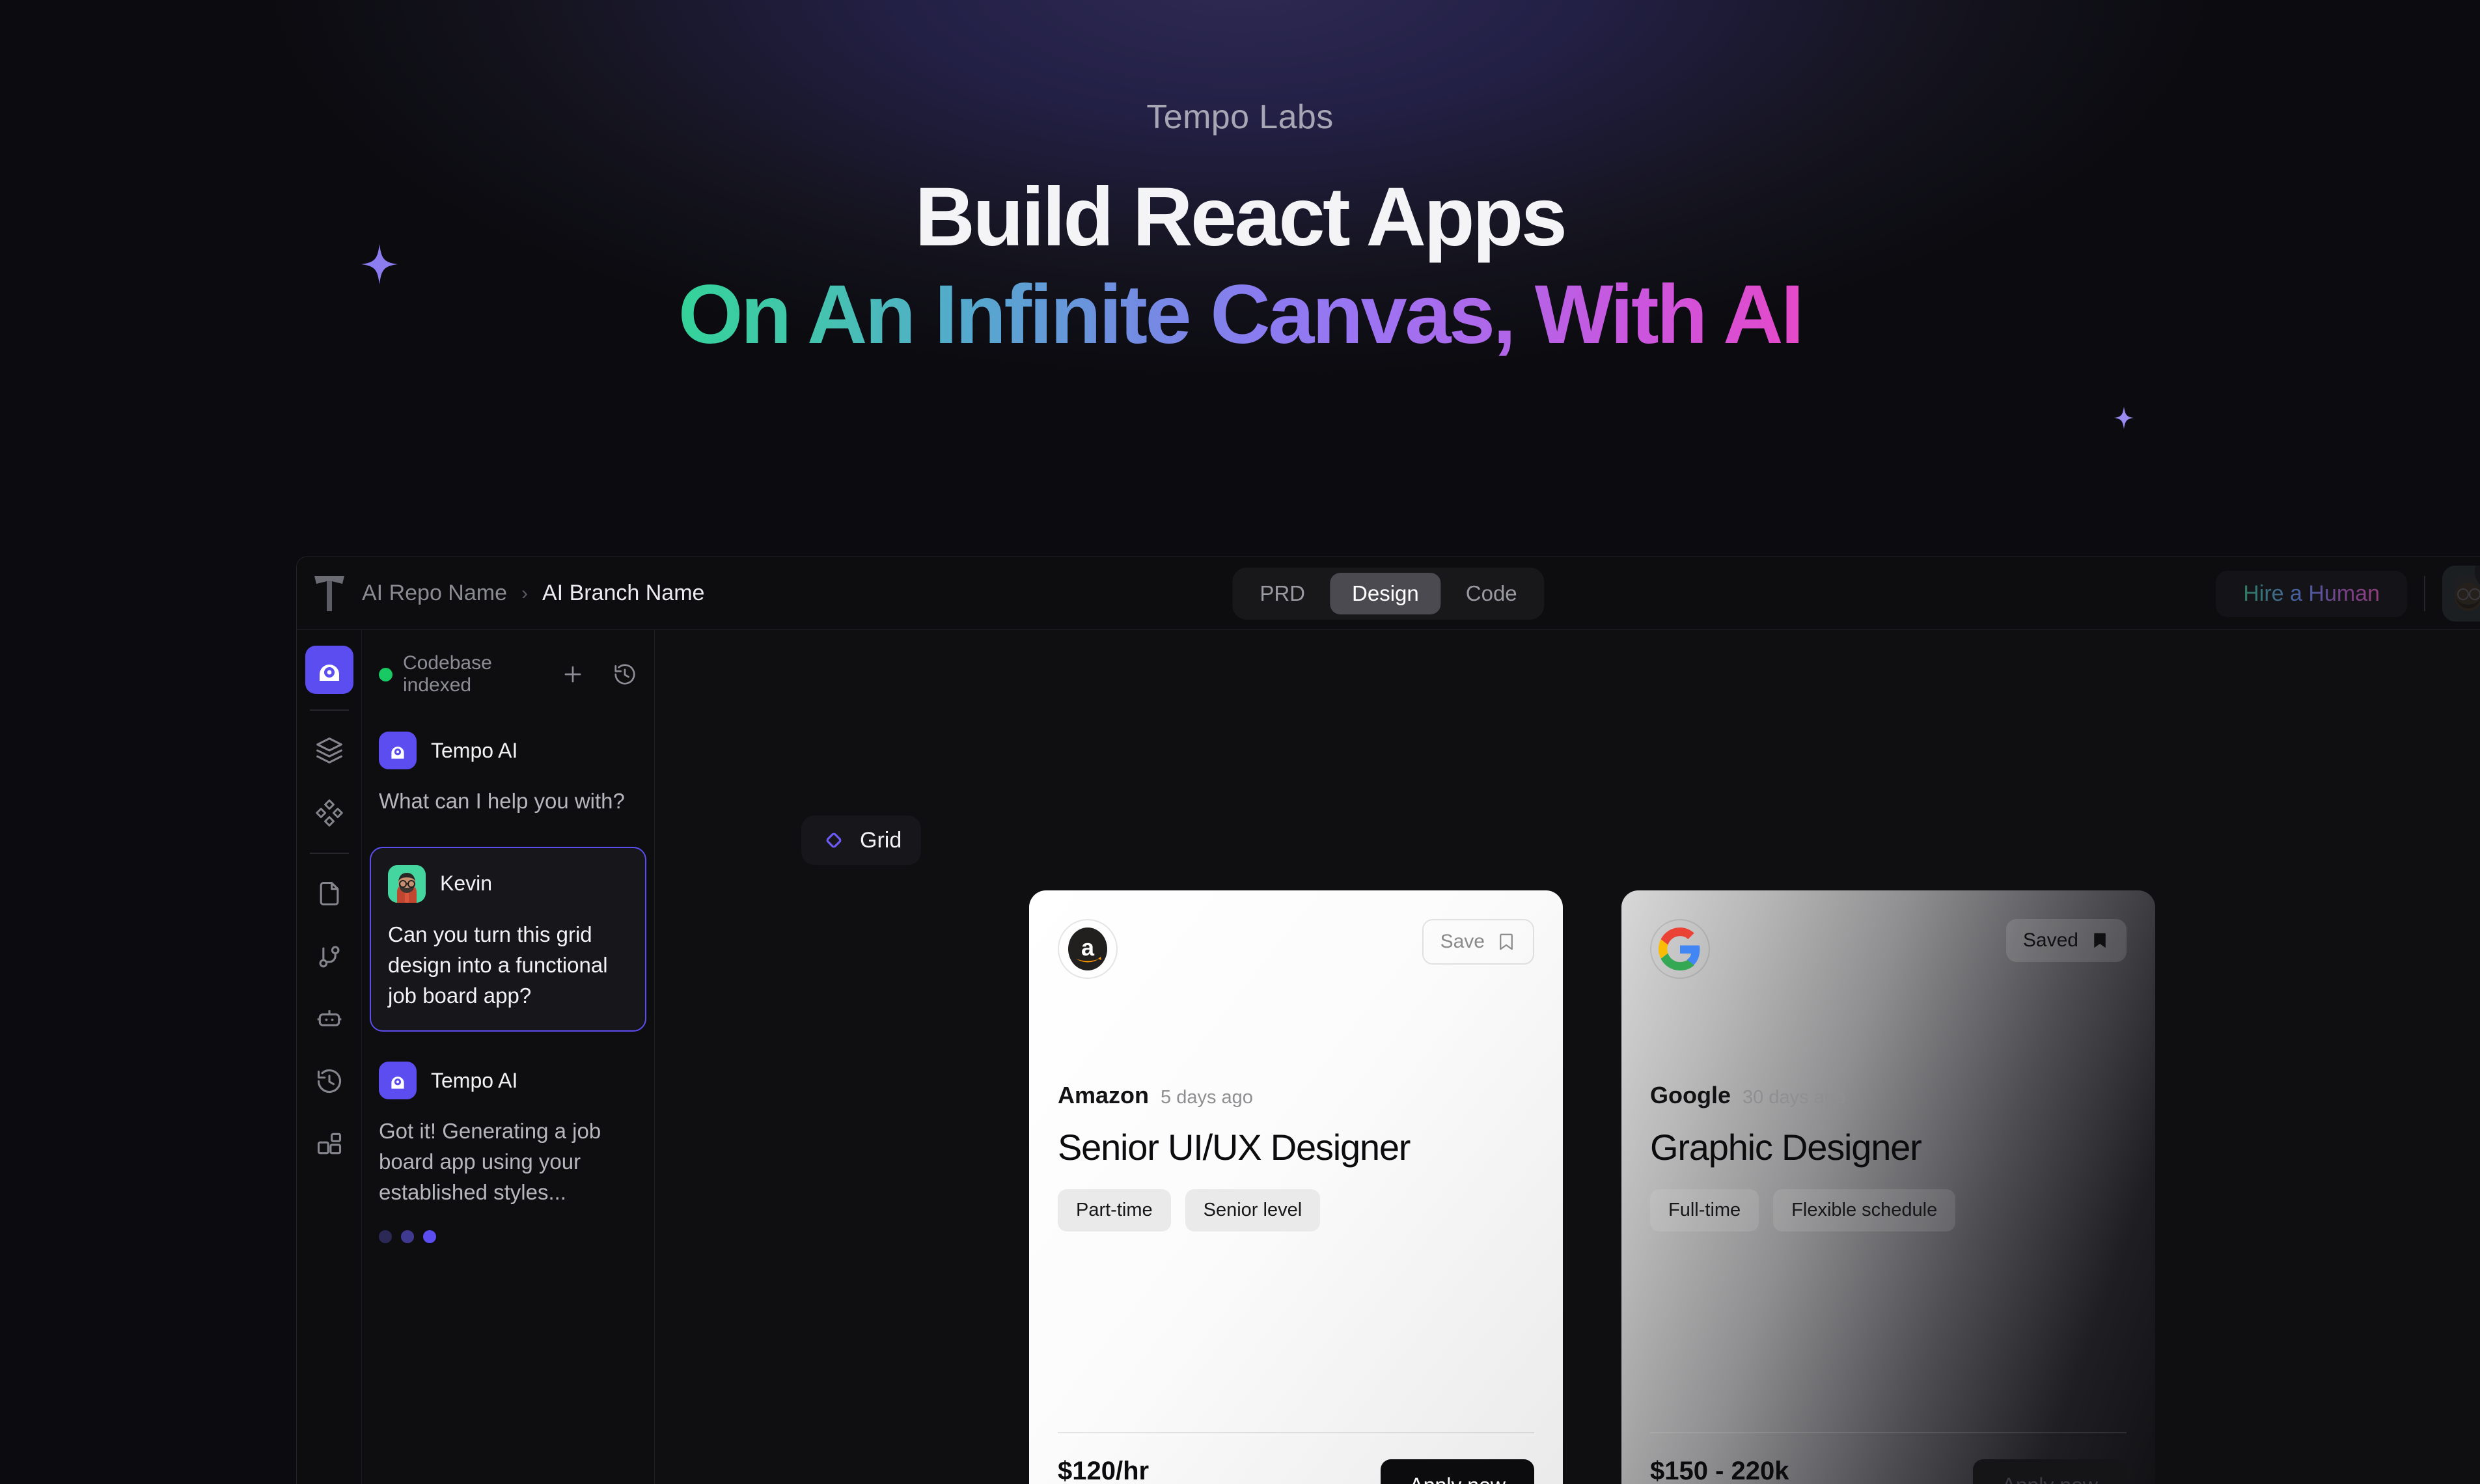  Describe the element at coordinates (1282, 593) in the screenshot. I see `tab-prd: PRD` at that location.